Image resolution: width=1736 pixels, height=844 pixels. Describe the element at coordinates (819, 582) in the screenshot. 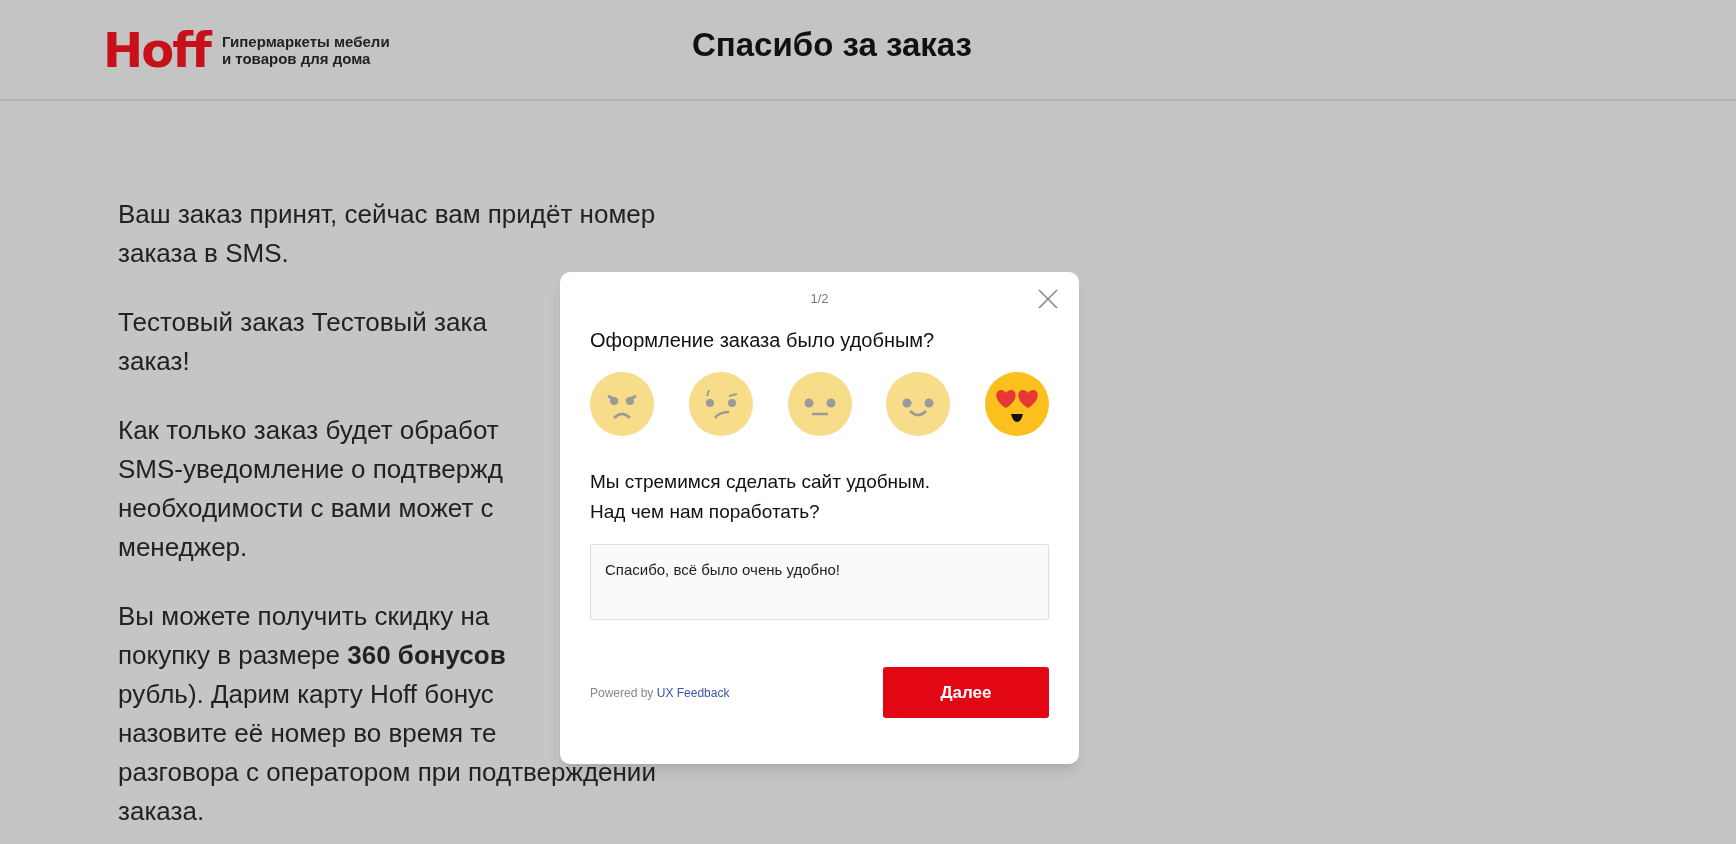

I see `answer-field: Спасибо, всё было очень удобно!` at that location.